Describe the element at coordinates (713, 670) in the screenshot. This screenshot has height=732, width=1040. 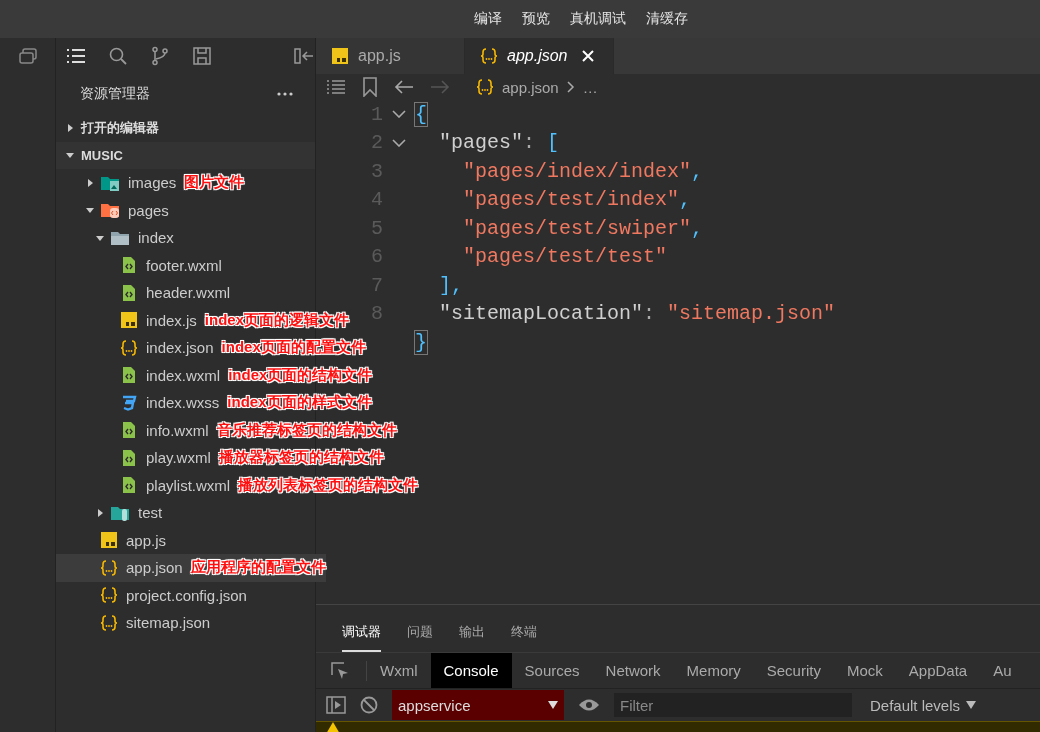
I see `devtools-tab: Memory` at that location.